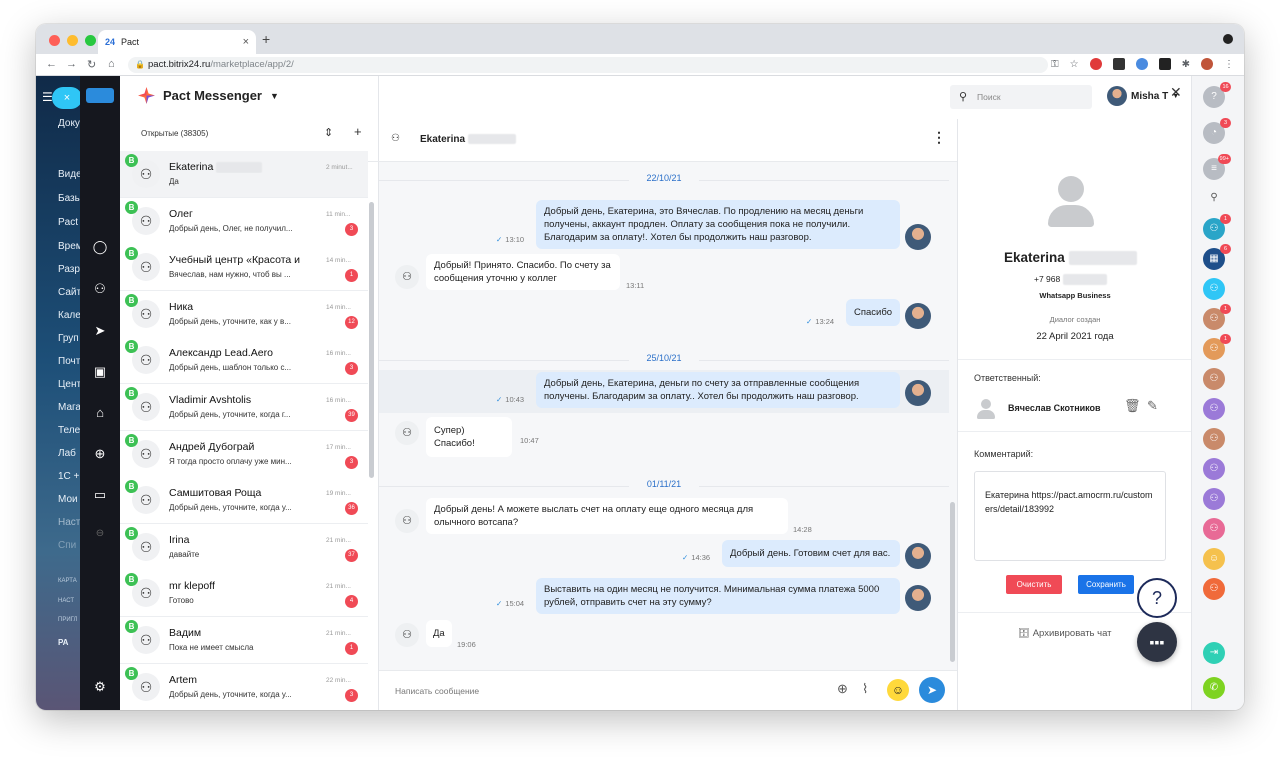 The image size is (1280, 757). What do you see at coordinates (873, 312) in the screenshot?
I see `outgoing-bubble: Спасибо` at bounding box center [873, 312].